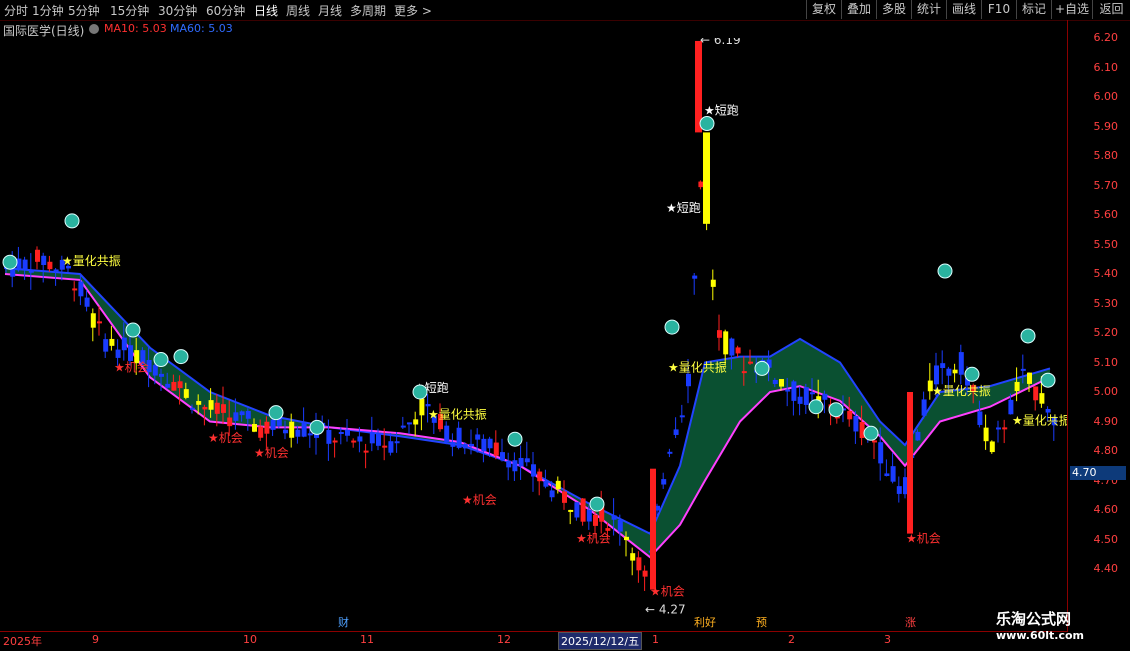  Describe the element at coordinates (1106, 303) in the screenshot. I see `price-tick-label: 5.30` at that location.